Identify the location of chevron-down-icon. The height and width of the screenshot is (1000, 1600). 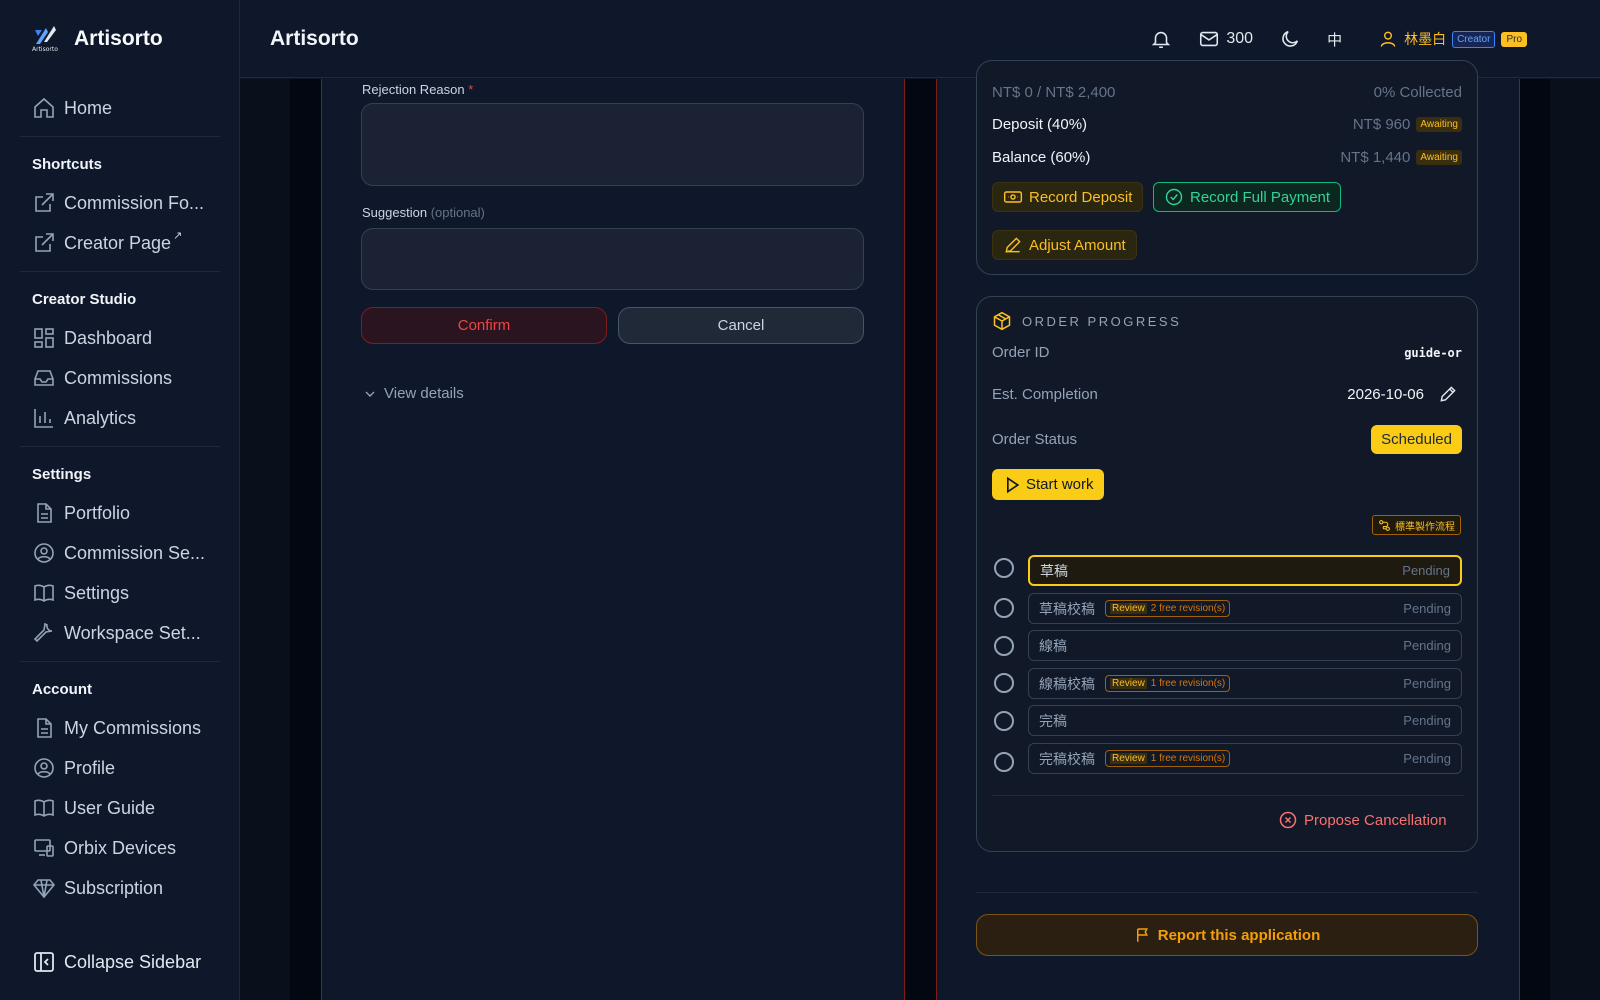
(370, 394).